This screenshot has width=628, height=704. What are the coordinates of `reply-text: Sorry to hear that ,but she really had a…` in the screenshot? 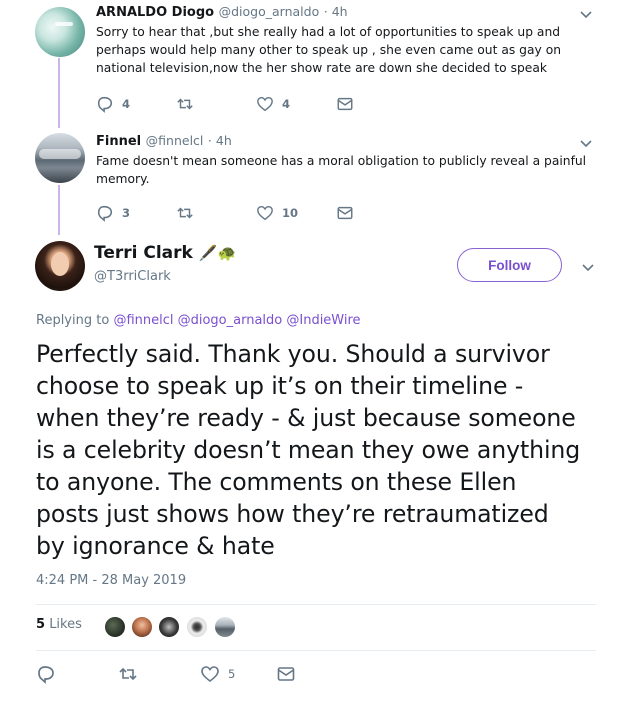 It's located at (329, 50).